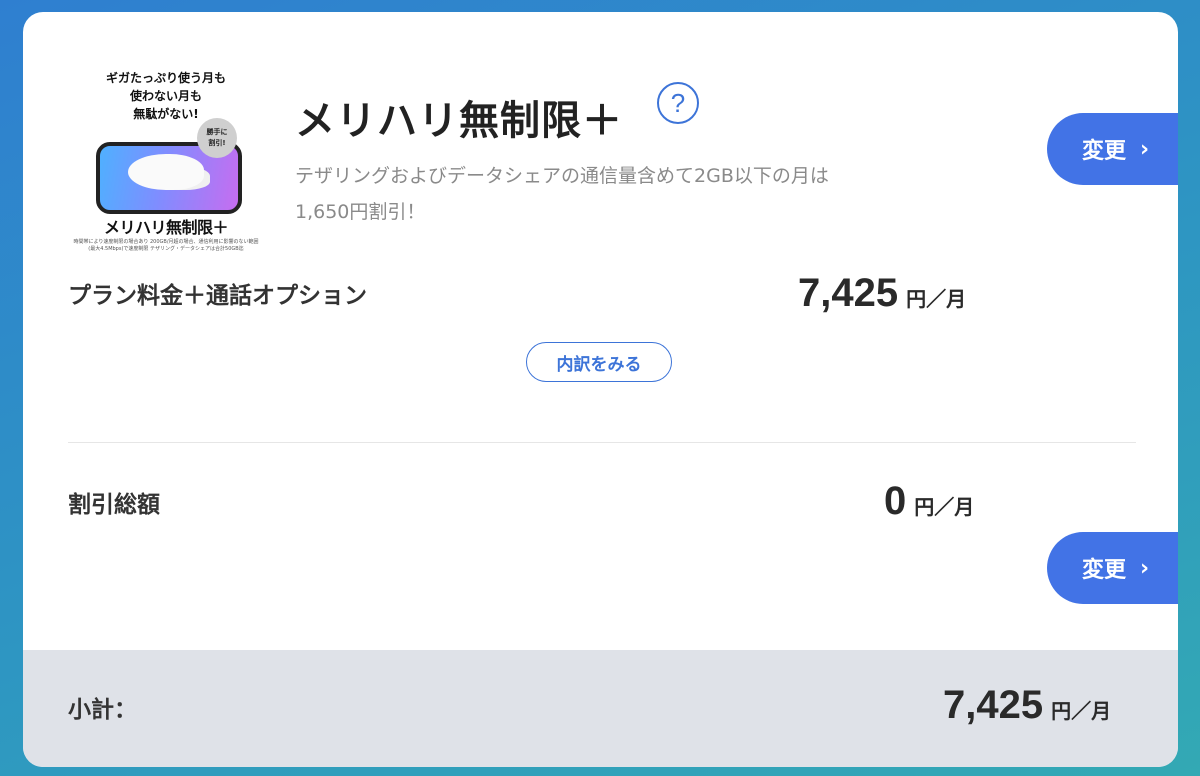 The height and width of the screenshot is (776, 1200). I want to click on discount-total-value: 0, so click(895, 501).